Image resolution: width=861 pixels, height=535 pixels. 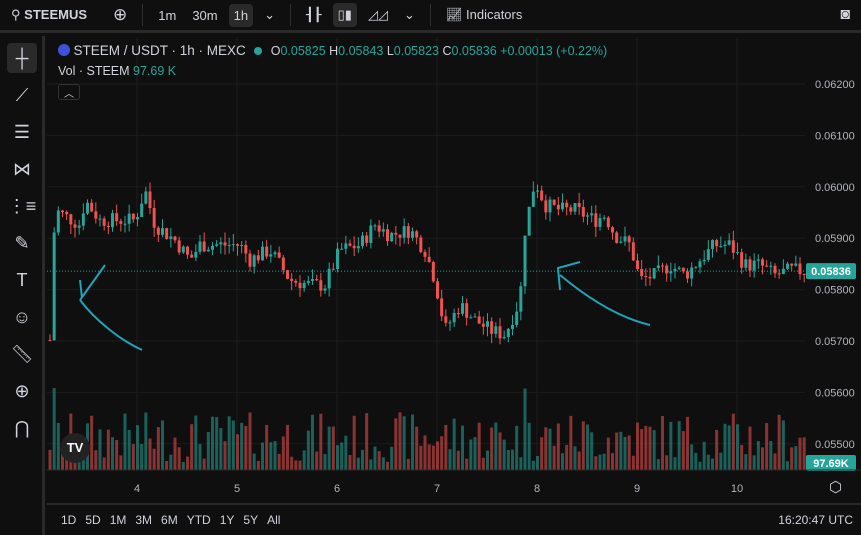 I want to click on interval-30m: 30m, so click(x=204, y=15).